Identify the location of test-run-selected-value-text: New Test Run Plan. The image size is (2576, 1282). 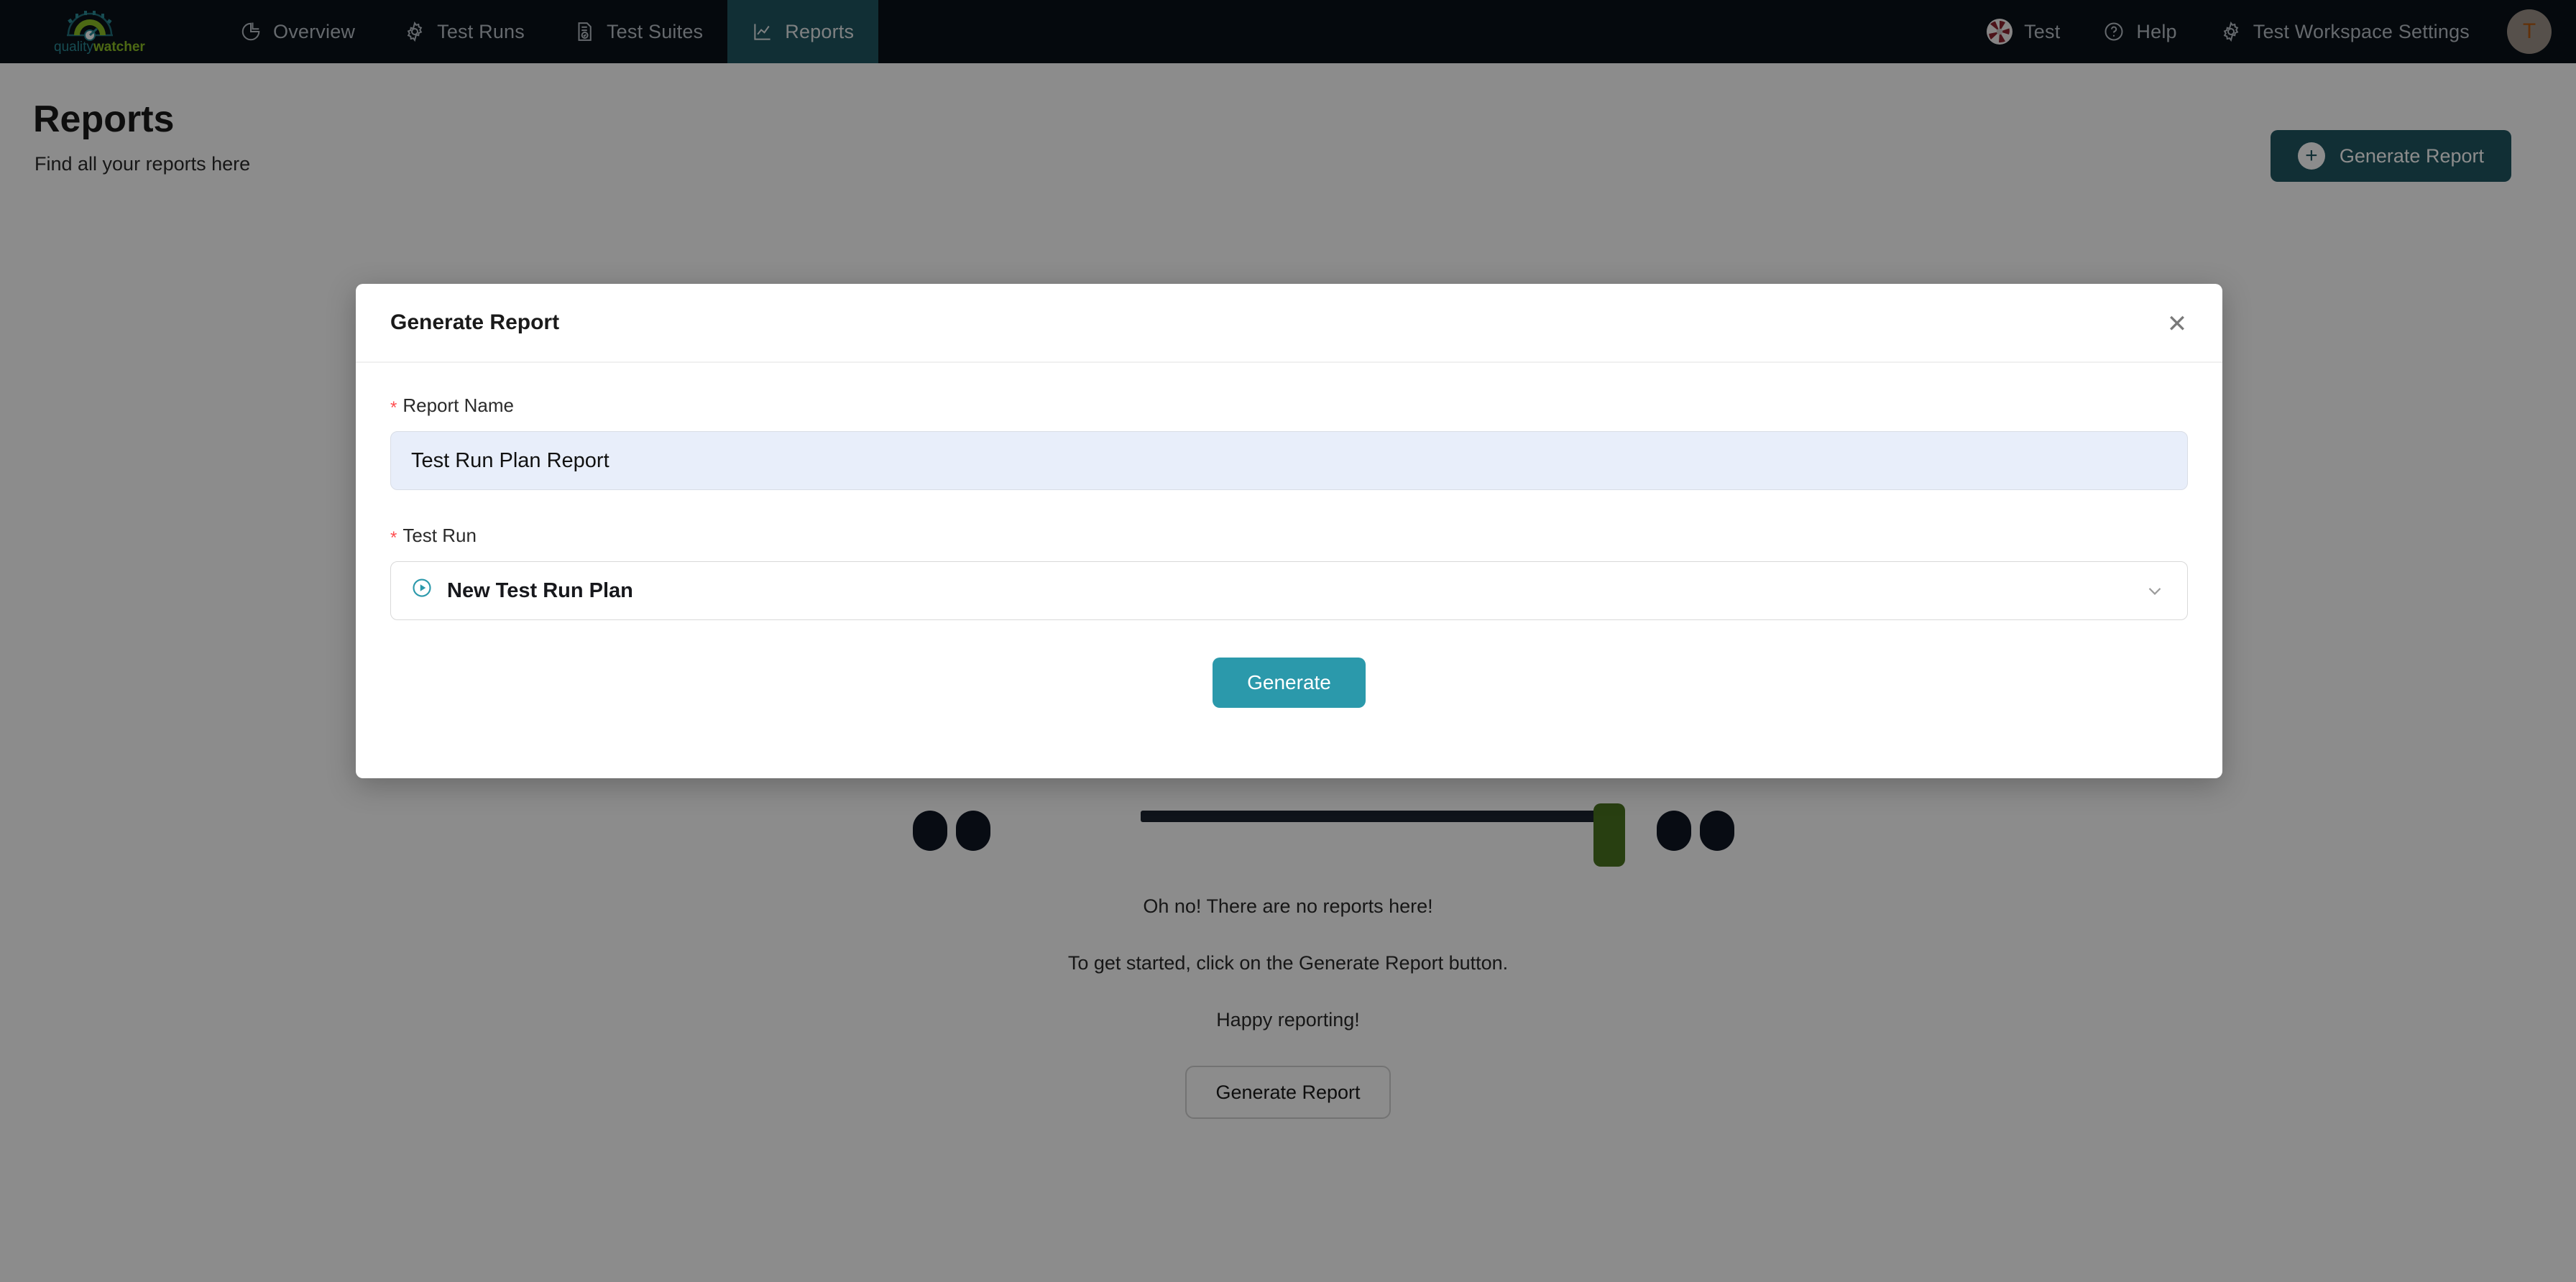
(540, 590).